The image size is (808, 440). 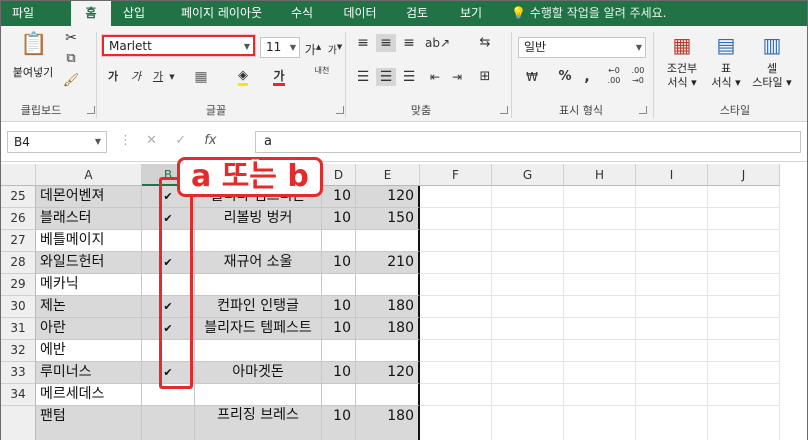 I want to click on cell-a: 에반, so click(x=89, y=351).